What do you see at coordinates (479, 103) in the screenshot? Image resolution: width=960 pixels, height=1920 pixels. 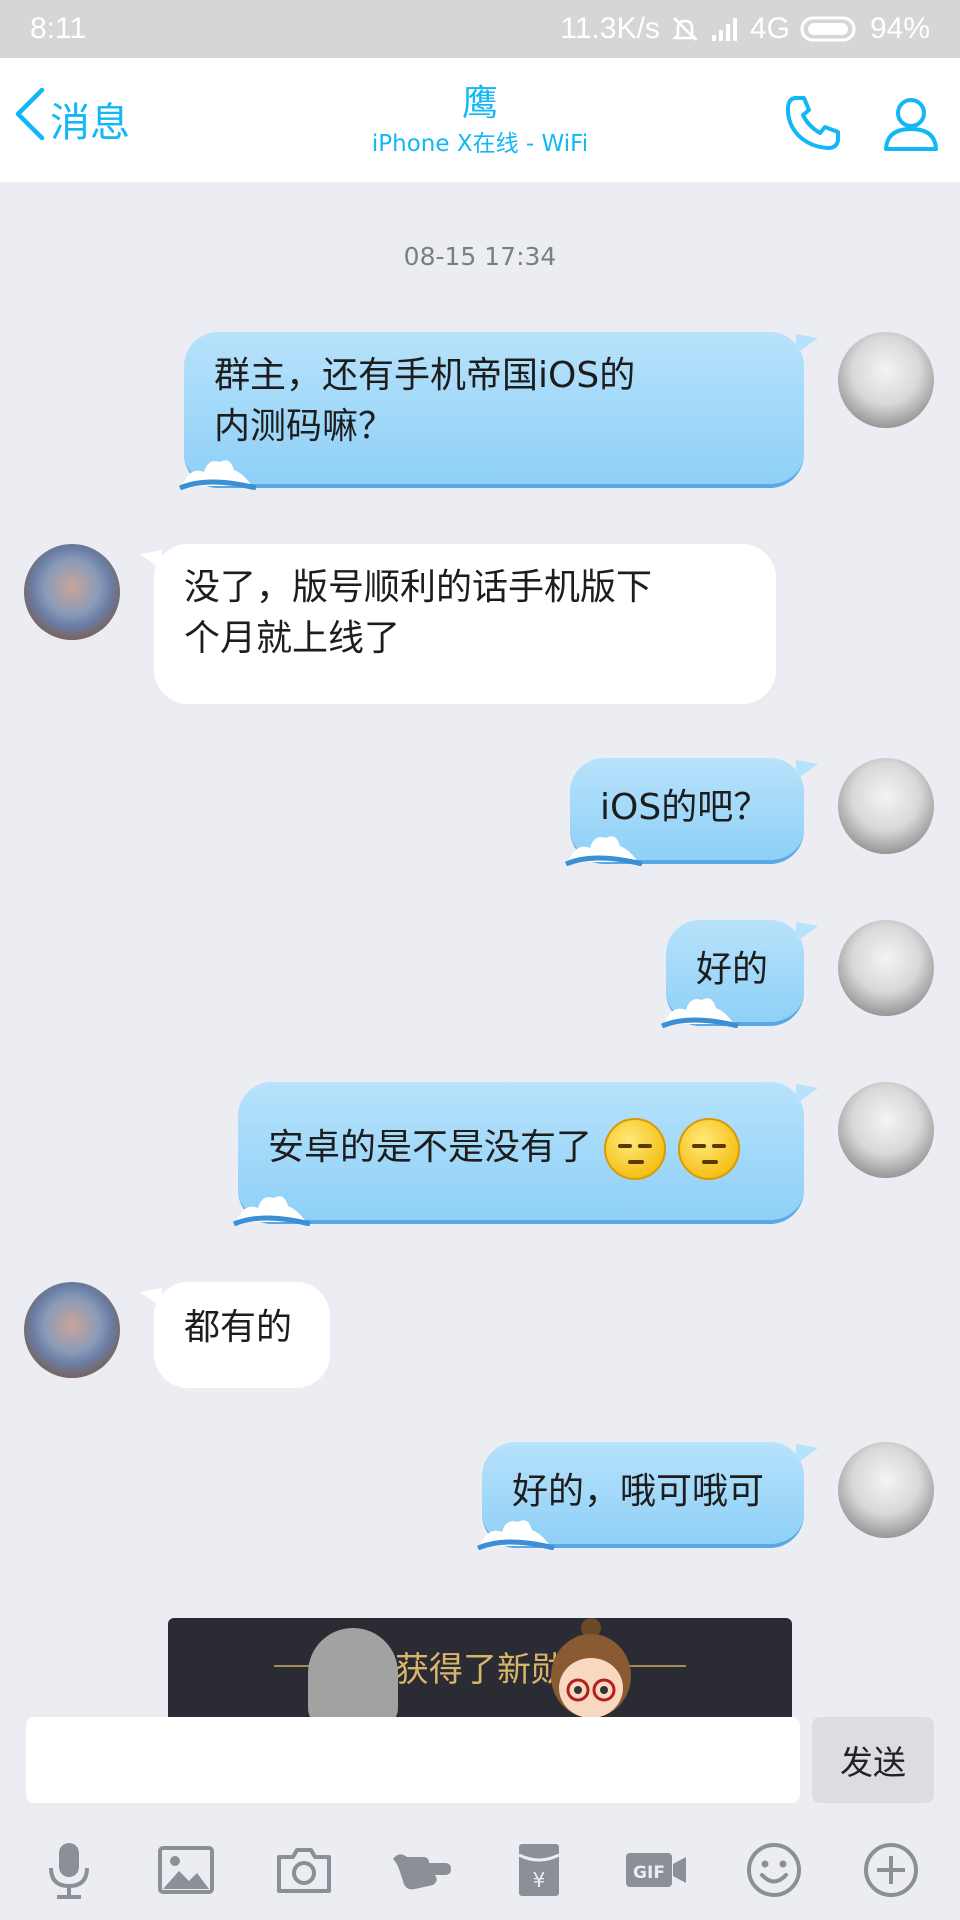 I see `contact-name: 鹰` at bounding box center [479, 103].